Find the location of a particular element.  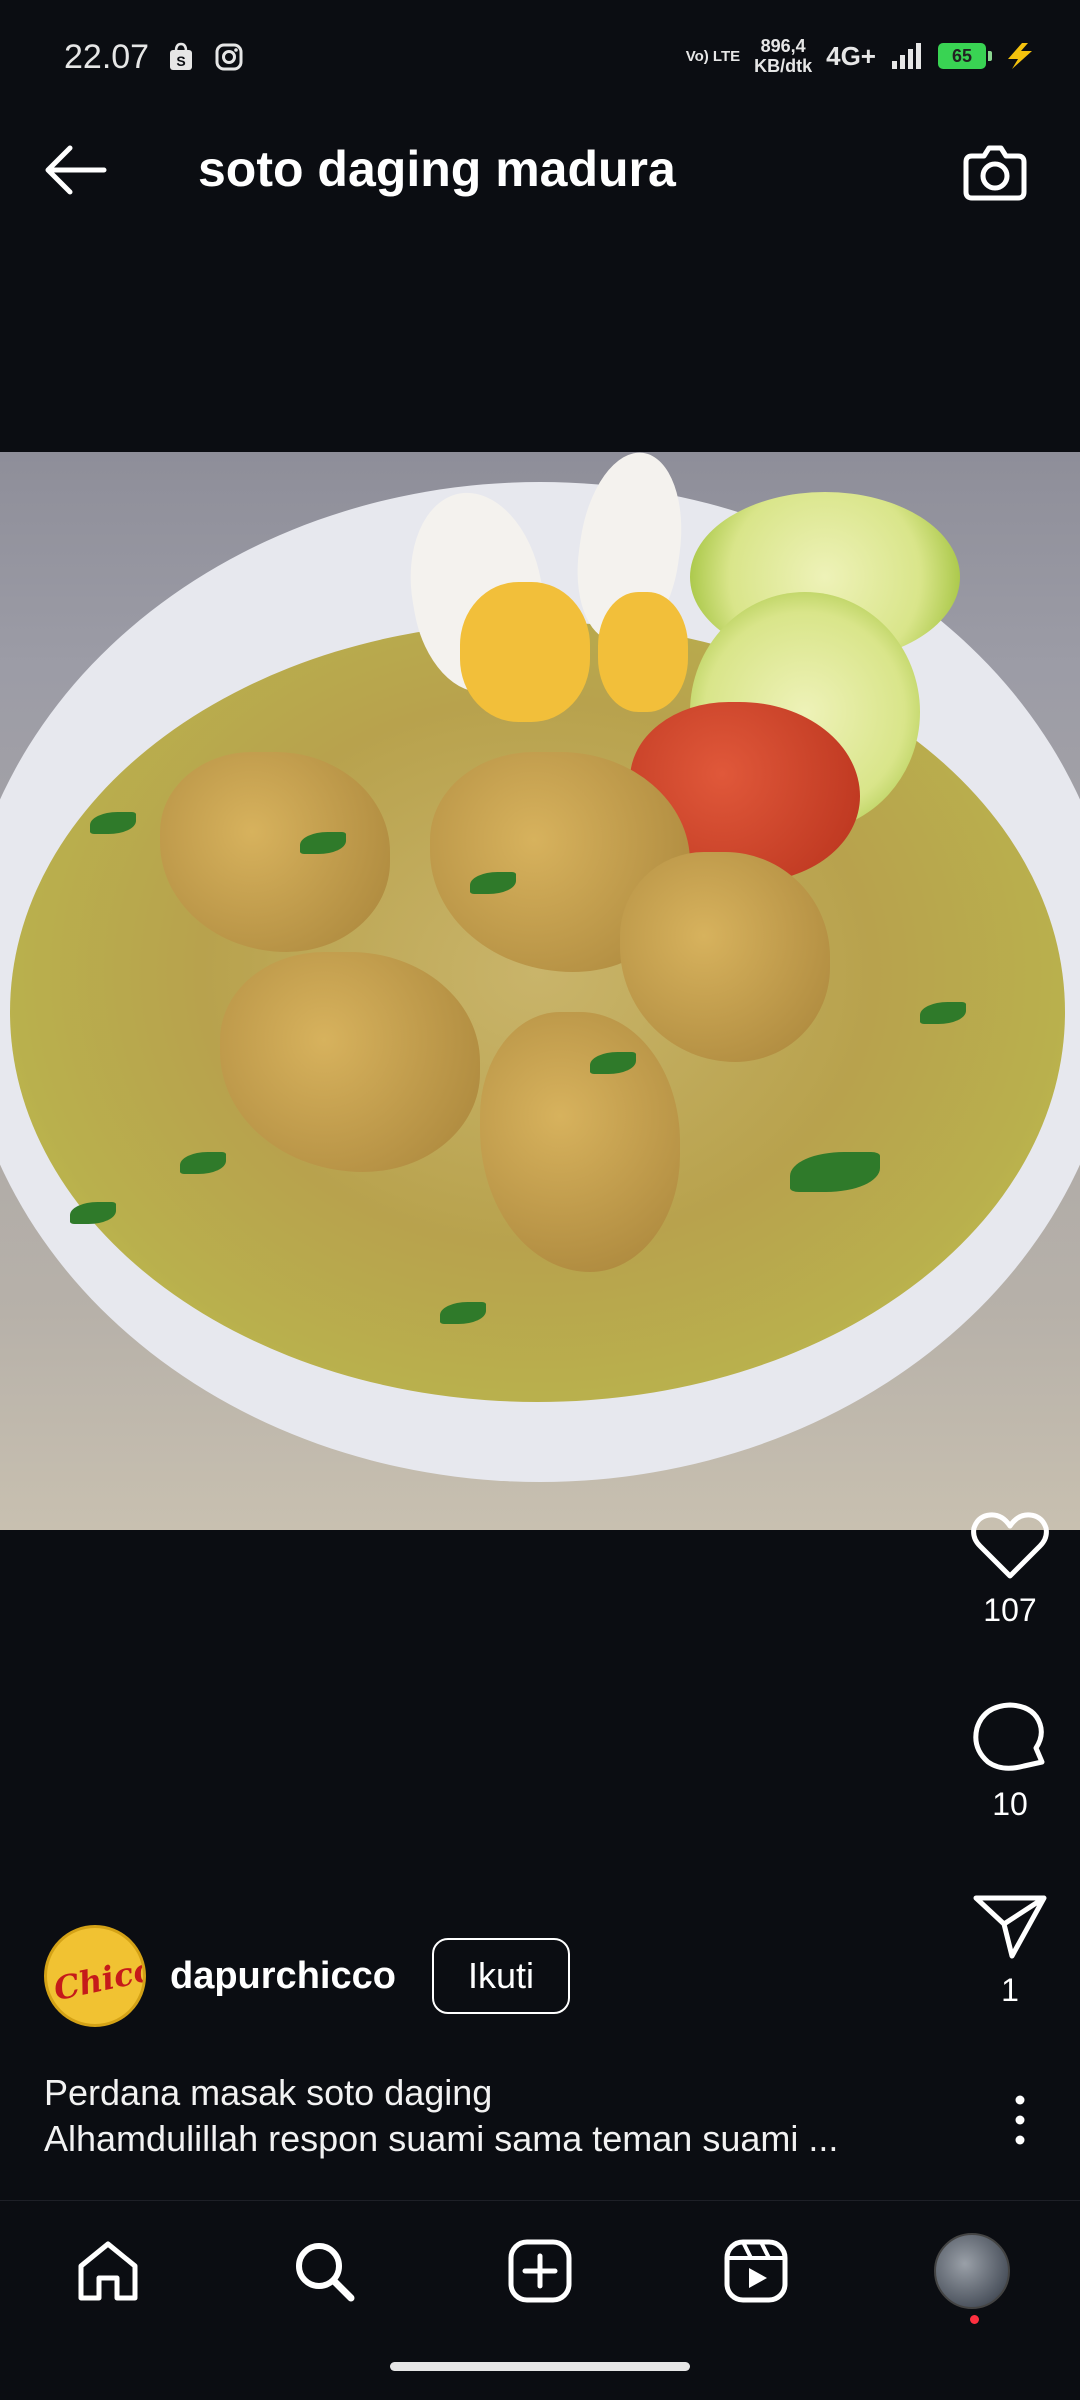

volte-indicator: Vo) LTE is located at coordinates (713, 56).